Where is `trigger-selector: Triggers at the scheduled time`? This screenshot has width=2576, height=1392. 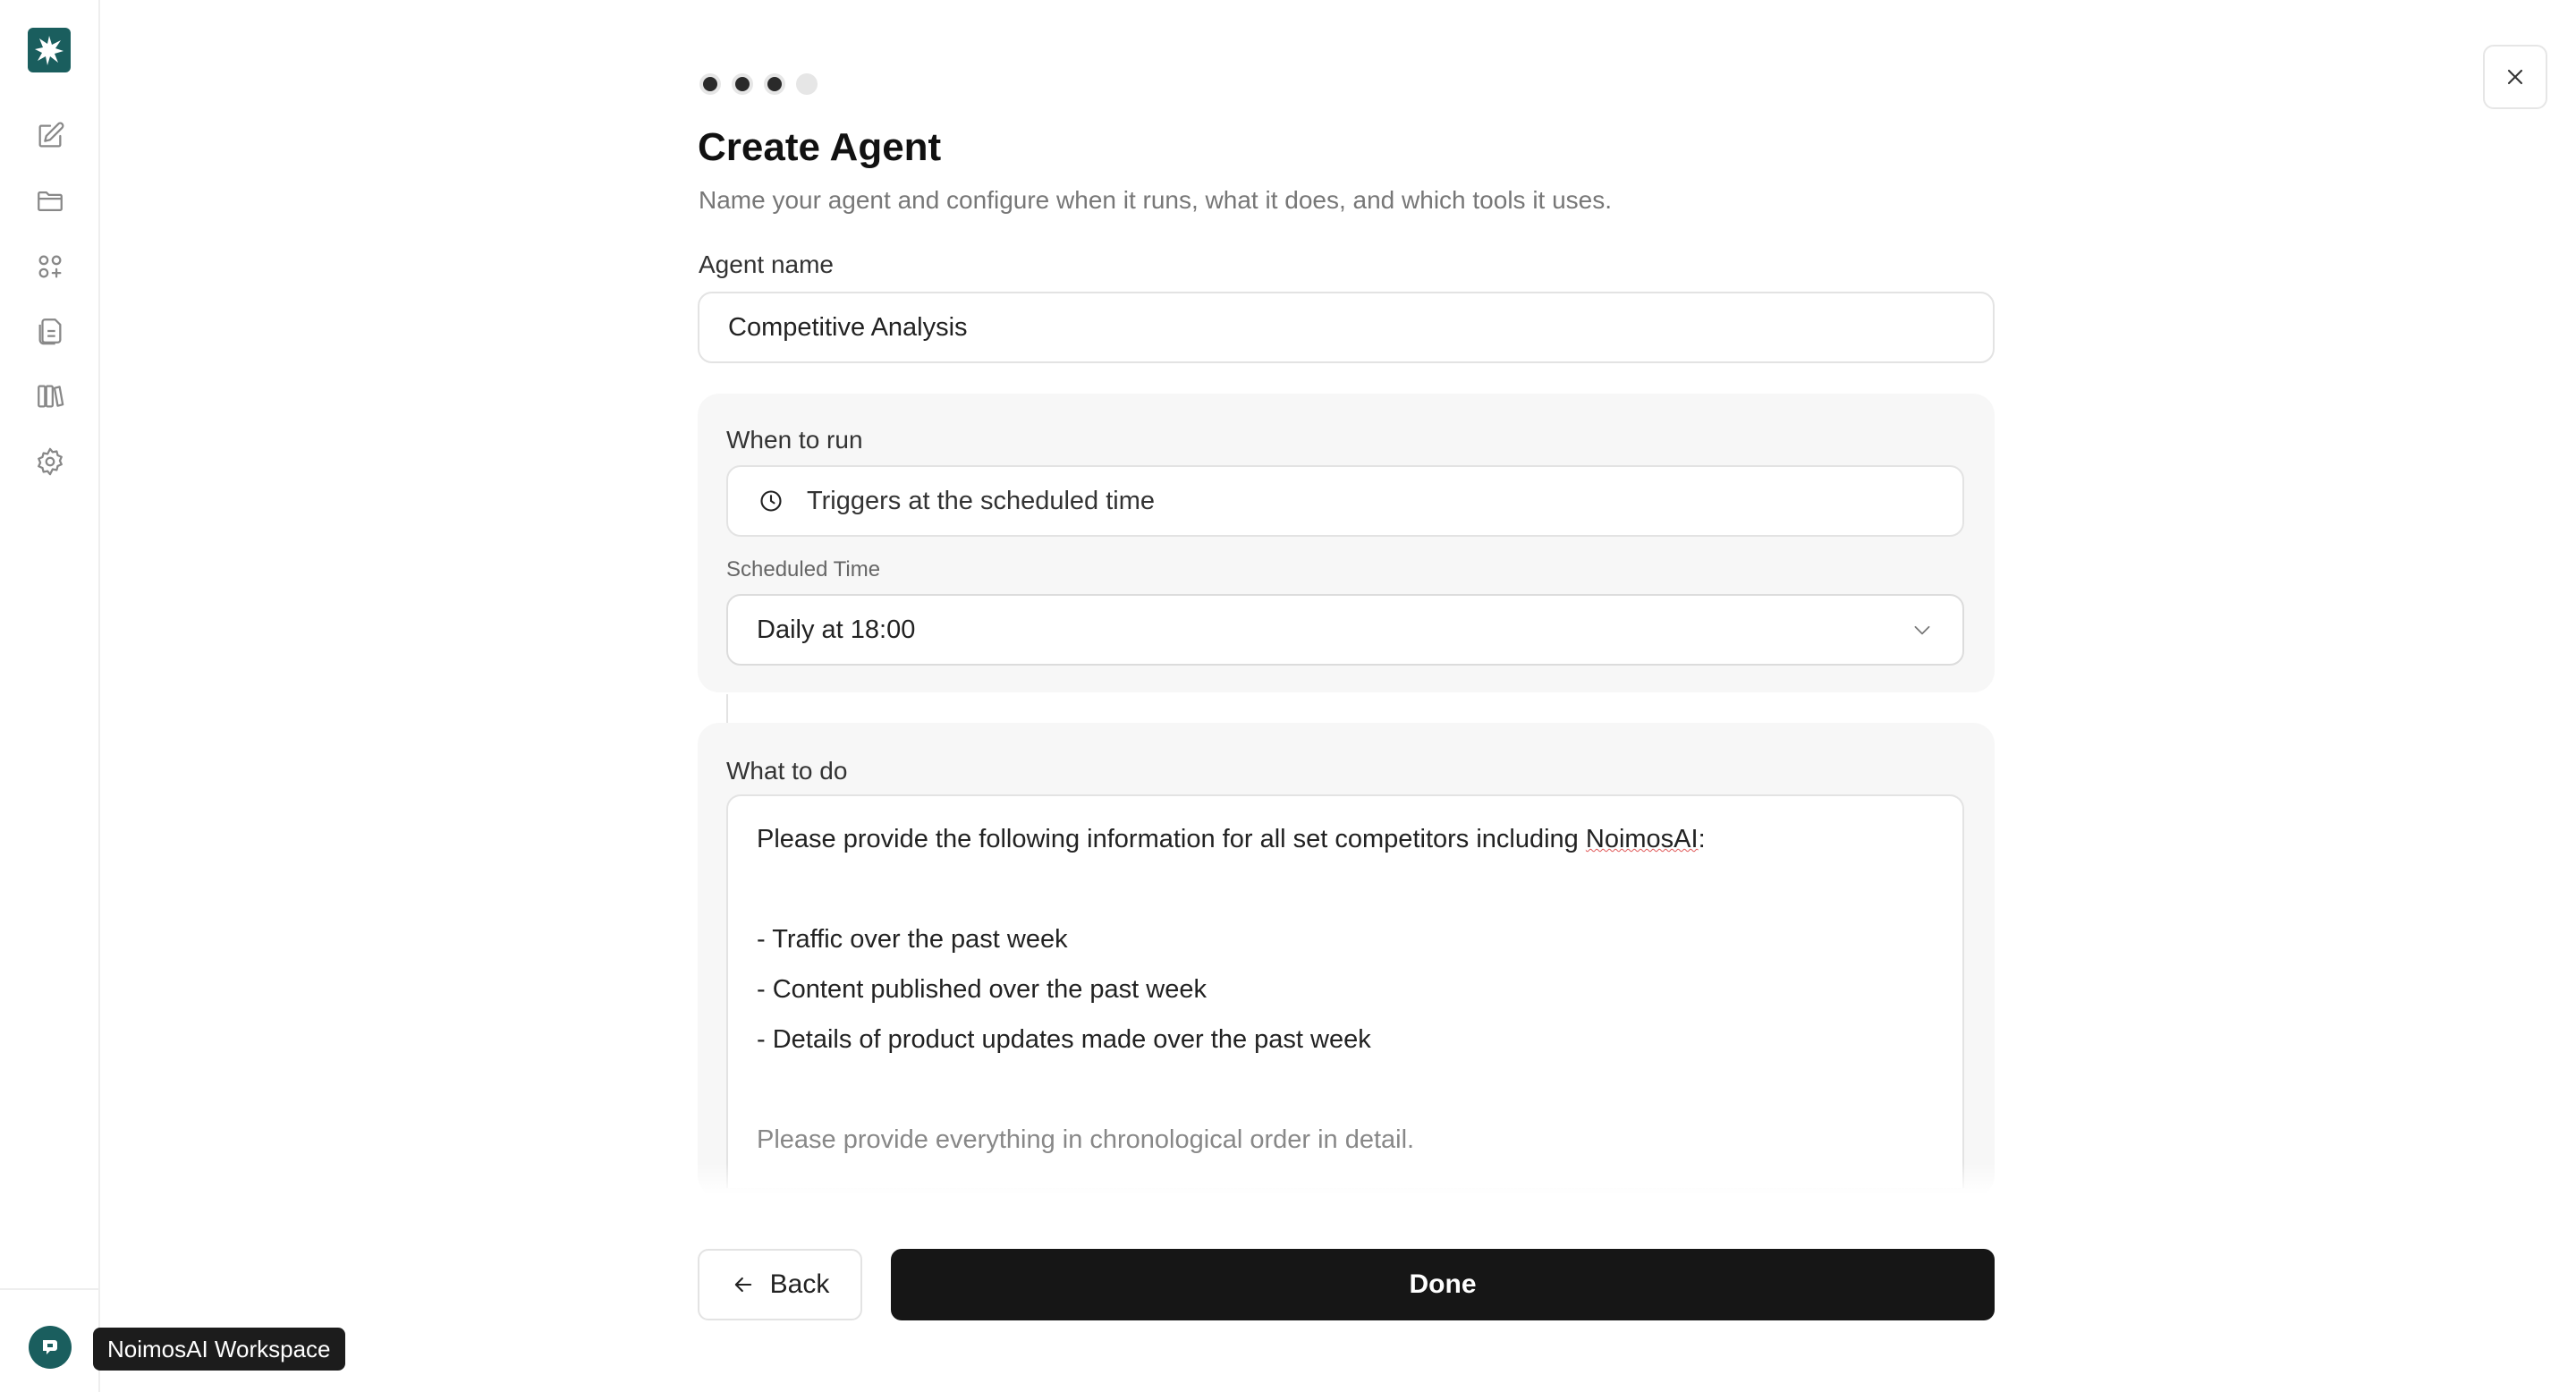 trigger-selector: Triggers at the scheduled time is located at coordinates (1345, 501).